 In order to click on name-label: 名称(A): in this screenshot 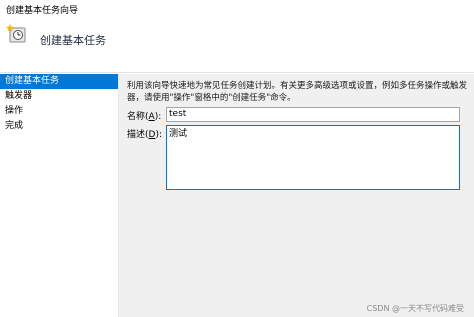, I will do `click(144, 117)`.